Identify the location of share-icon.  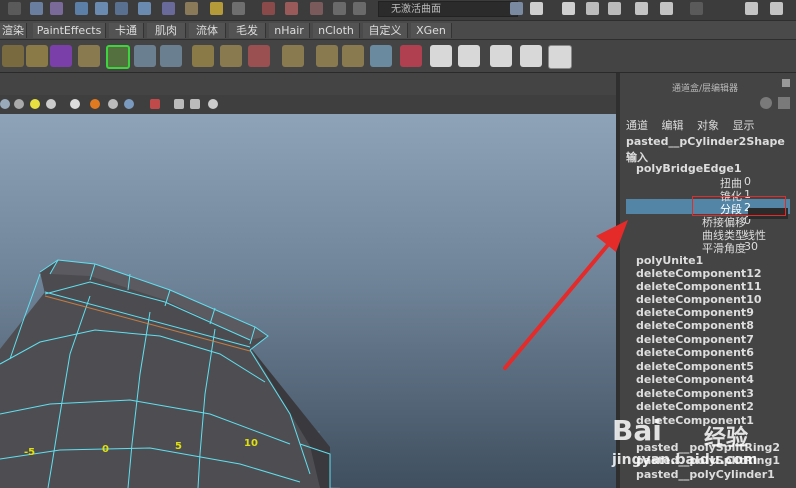
(213, 104).